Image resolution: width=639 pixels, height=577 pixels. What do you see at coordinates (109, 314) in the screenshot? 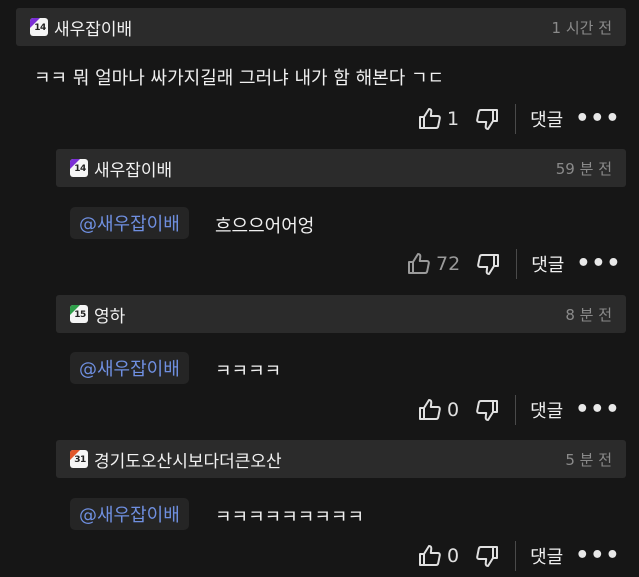
I see `username: 영하` at bounding box center [109, 314].